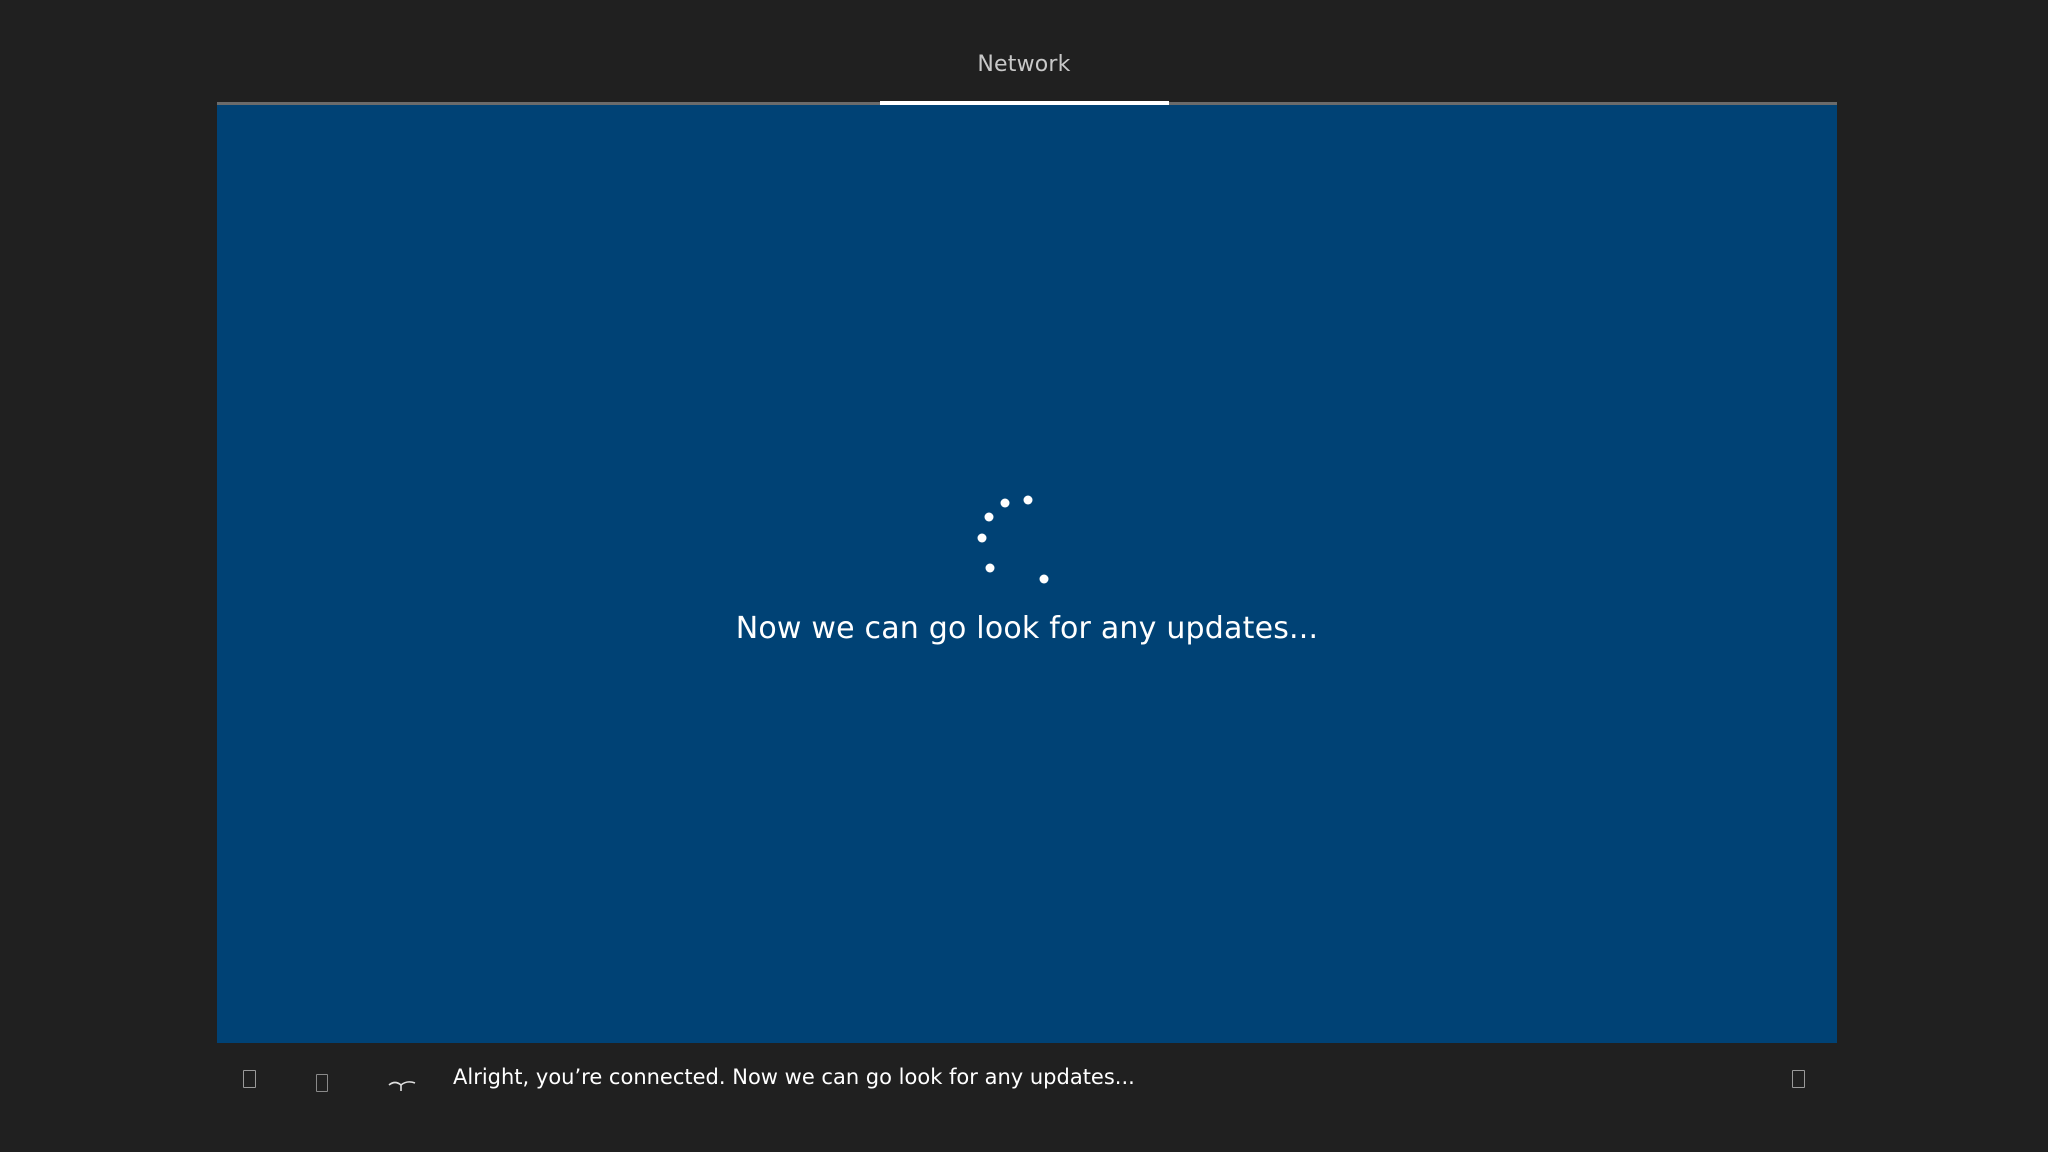 The height and width of the screenshot is (1152, 2048). What do you see at coordinates (322, 1083) in the screenshot?
I see `microphone-icon` at bounding box center [322, 1083].